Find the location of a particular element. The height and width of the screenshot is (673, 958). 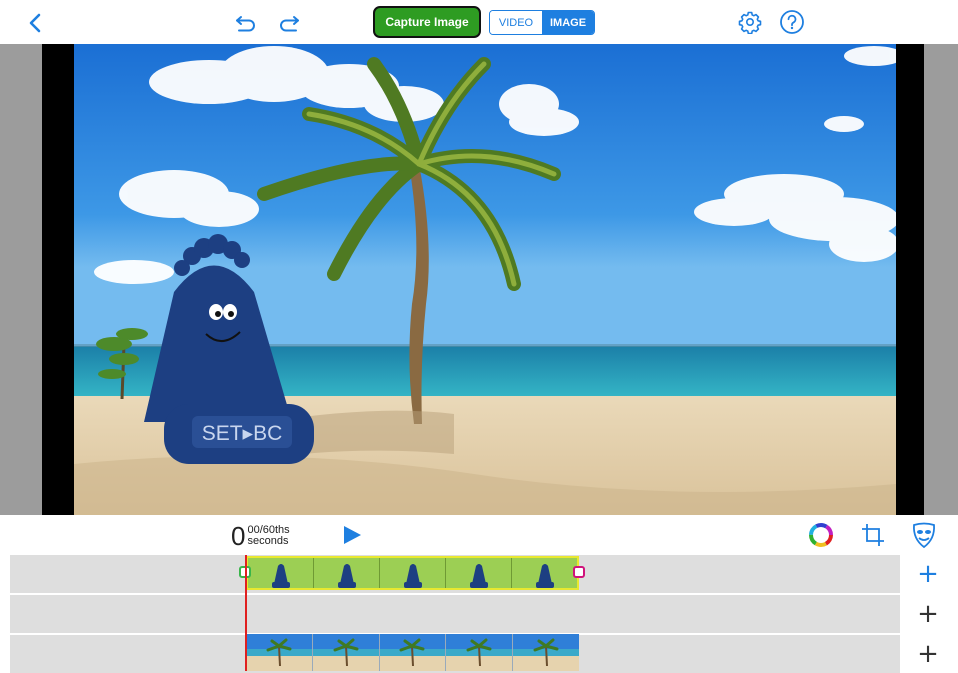

redo-icon is located at coordinates (289, 24).